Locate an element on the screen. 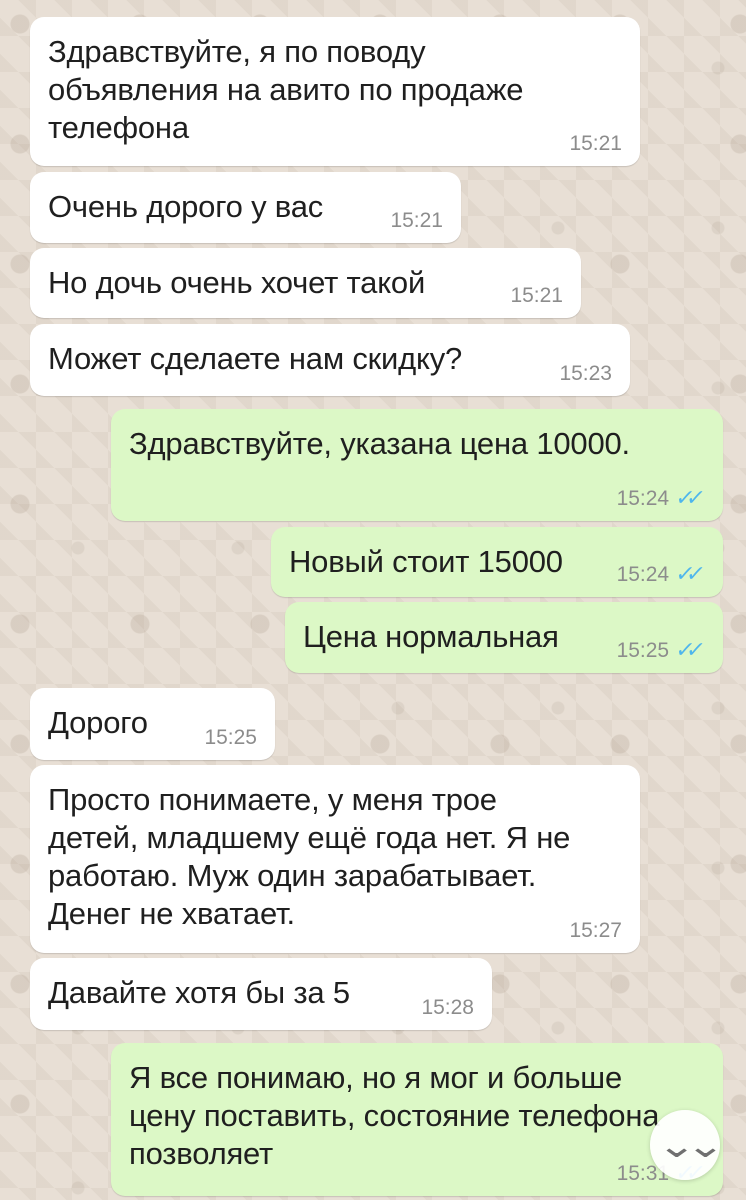  message-time: 15:27 is located at coordinates (595, 930).